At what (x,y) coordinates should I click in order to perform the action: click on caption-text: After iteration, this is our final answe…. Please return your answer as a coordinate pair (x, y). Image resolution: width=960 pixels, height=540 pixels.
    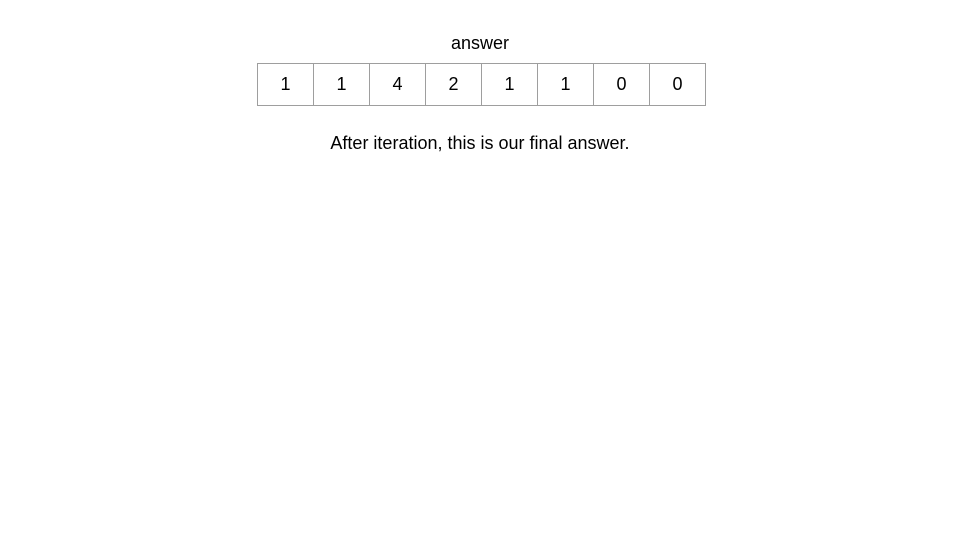
    Looking at the image, I should click on (480, 143).